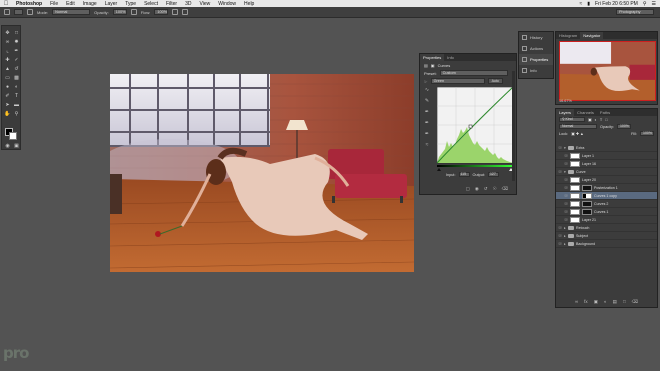  Describe the element at coordinates (606, 212) in the screenshot. I see `layer-row: ☉ Curves 1` at that location.